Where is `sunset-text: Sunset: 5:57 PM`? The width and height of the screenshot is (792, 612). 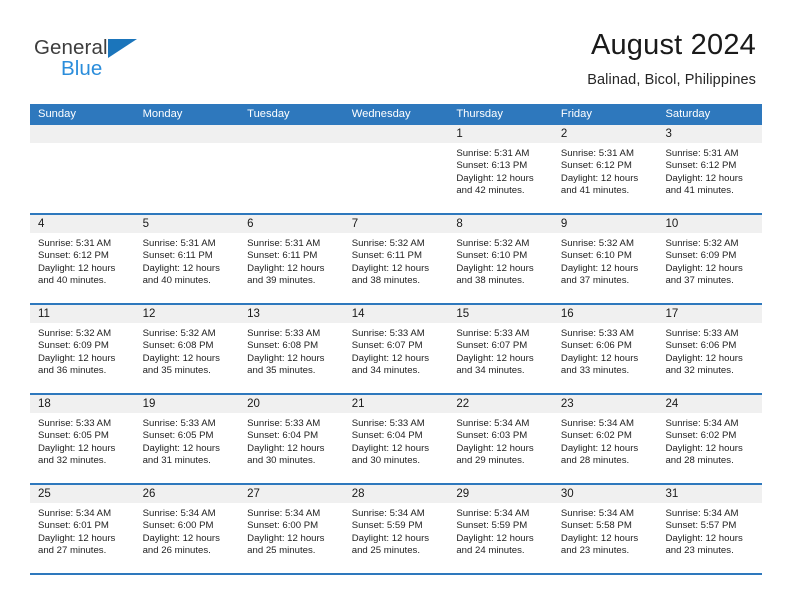
sunset-text: Sunset: 5:57 PM is located at coordinates (701, 526).